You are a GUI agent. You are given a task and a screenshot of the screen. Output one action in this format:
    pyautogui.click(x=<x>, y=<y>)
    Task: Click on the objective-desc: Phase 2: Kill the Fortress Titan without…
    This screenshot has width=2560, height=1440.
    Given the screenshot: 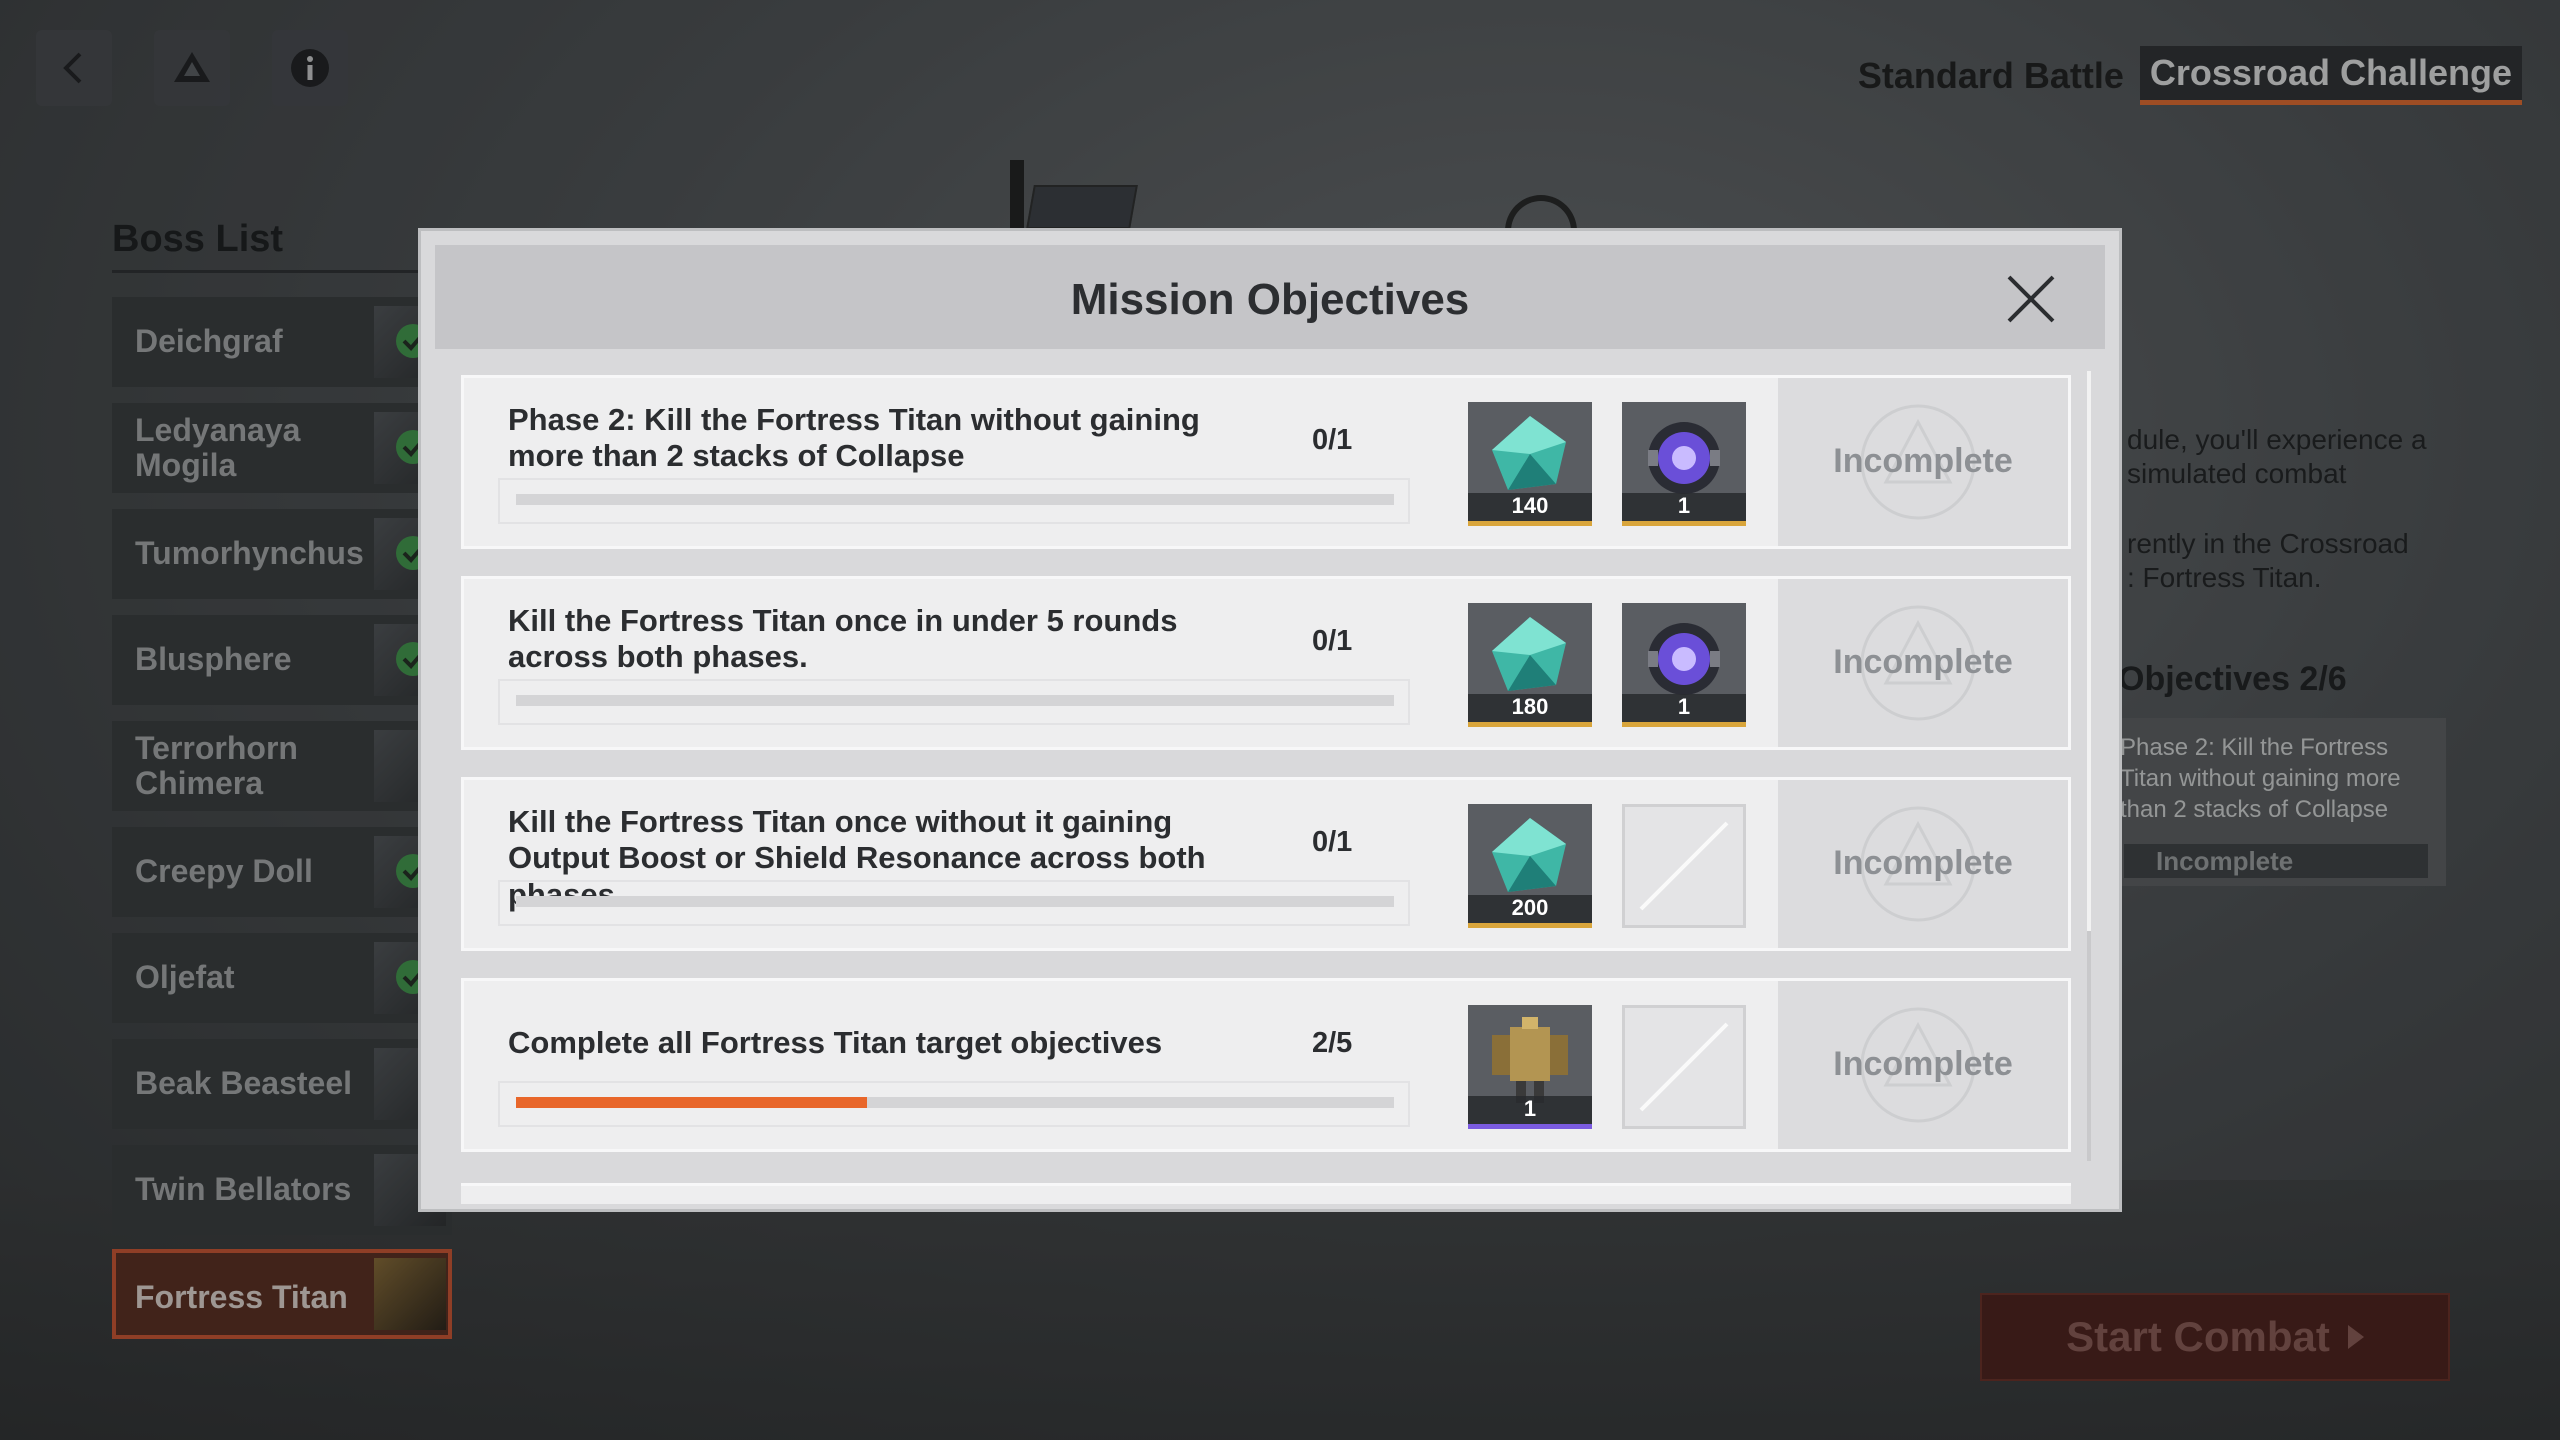 What is the action you would take?
    pyautogui.click(x=854, y=438)
    